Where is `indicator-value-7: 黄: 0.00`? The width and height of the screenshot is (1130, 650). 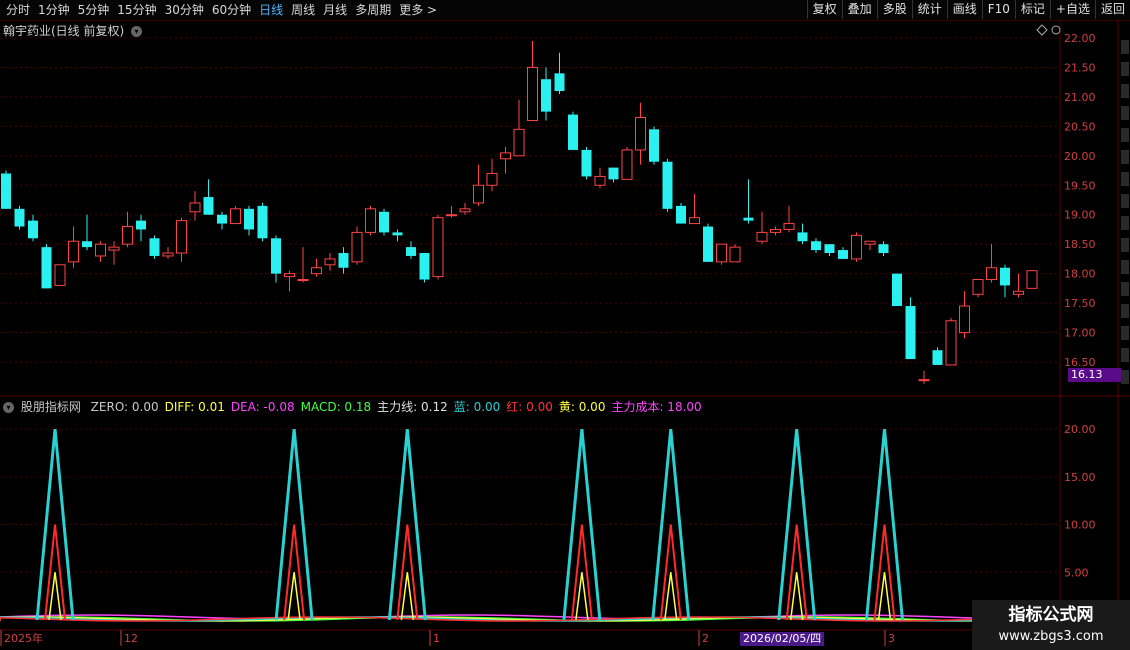
indicator-value-7: 黄: 0.00 is located at coordinates (582, 407).